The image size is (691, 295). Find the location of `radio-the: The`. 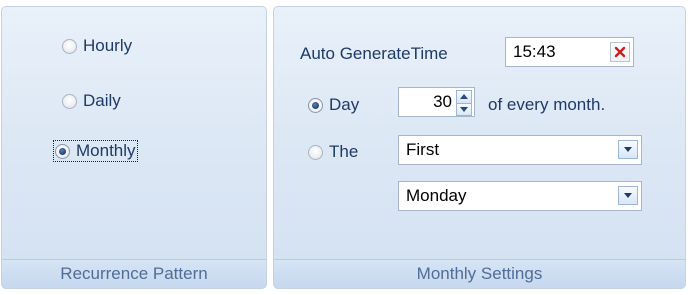

radio-the: The is located at coordinates (333, 152).